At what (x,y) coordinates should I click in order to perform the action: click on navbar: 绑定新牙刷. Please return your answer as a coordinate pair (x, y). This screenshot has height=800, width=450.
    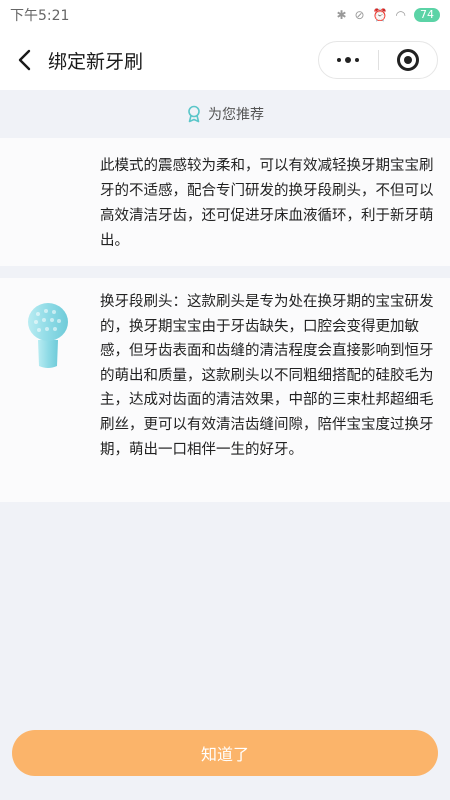
    Looking at the image, I should click on (225, 60).